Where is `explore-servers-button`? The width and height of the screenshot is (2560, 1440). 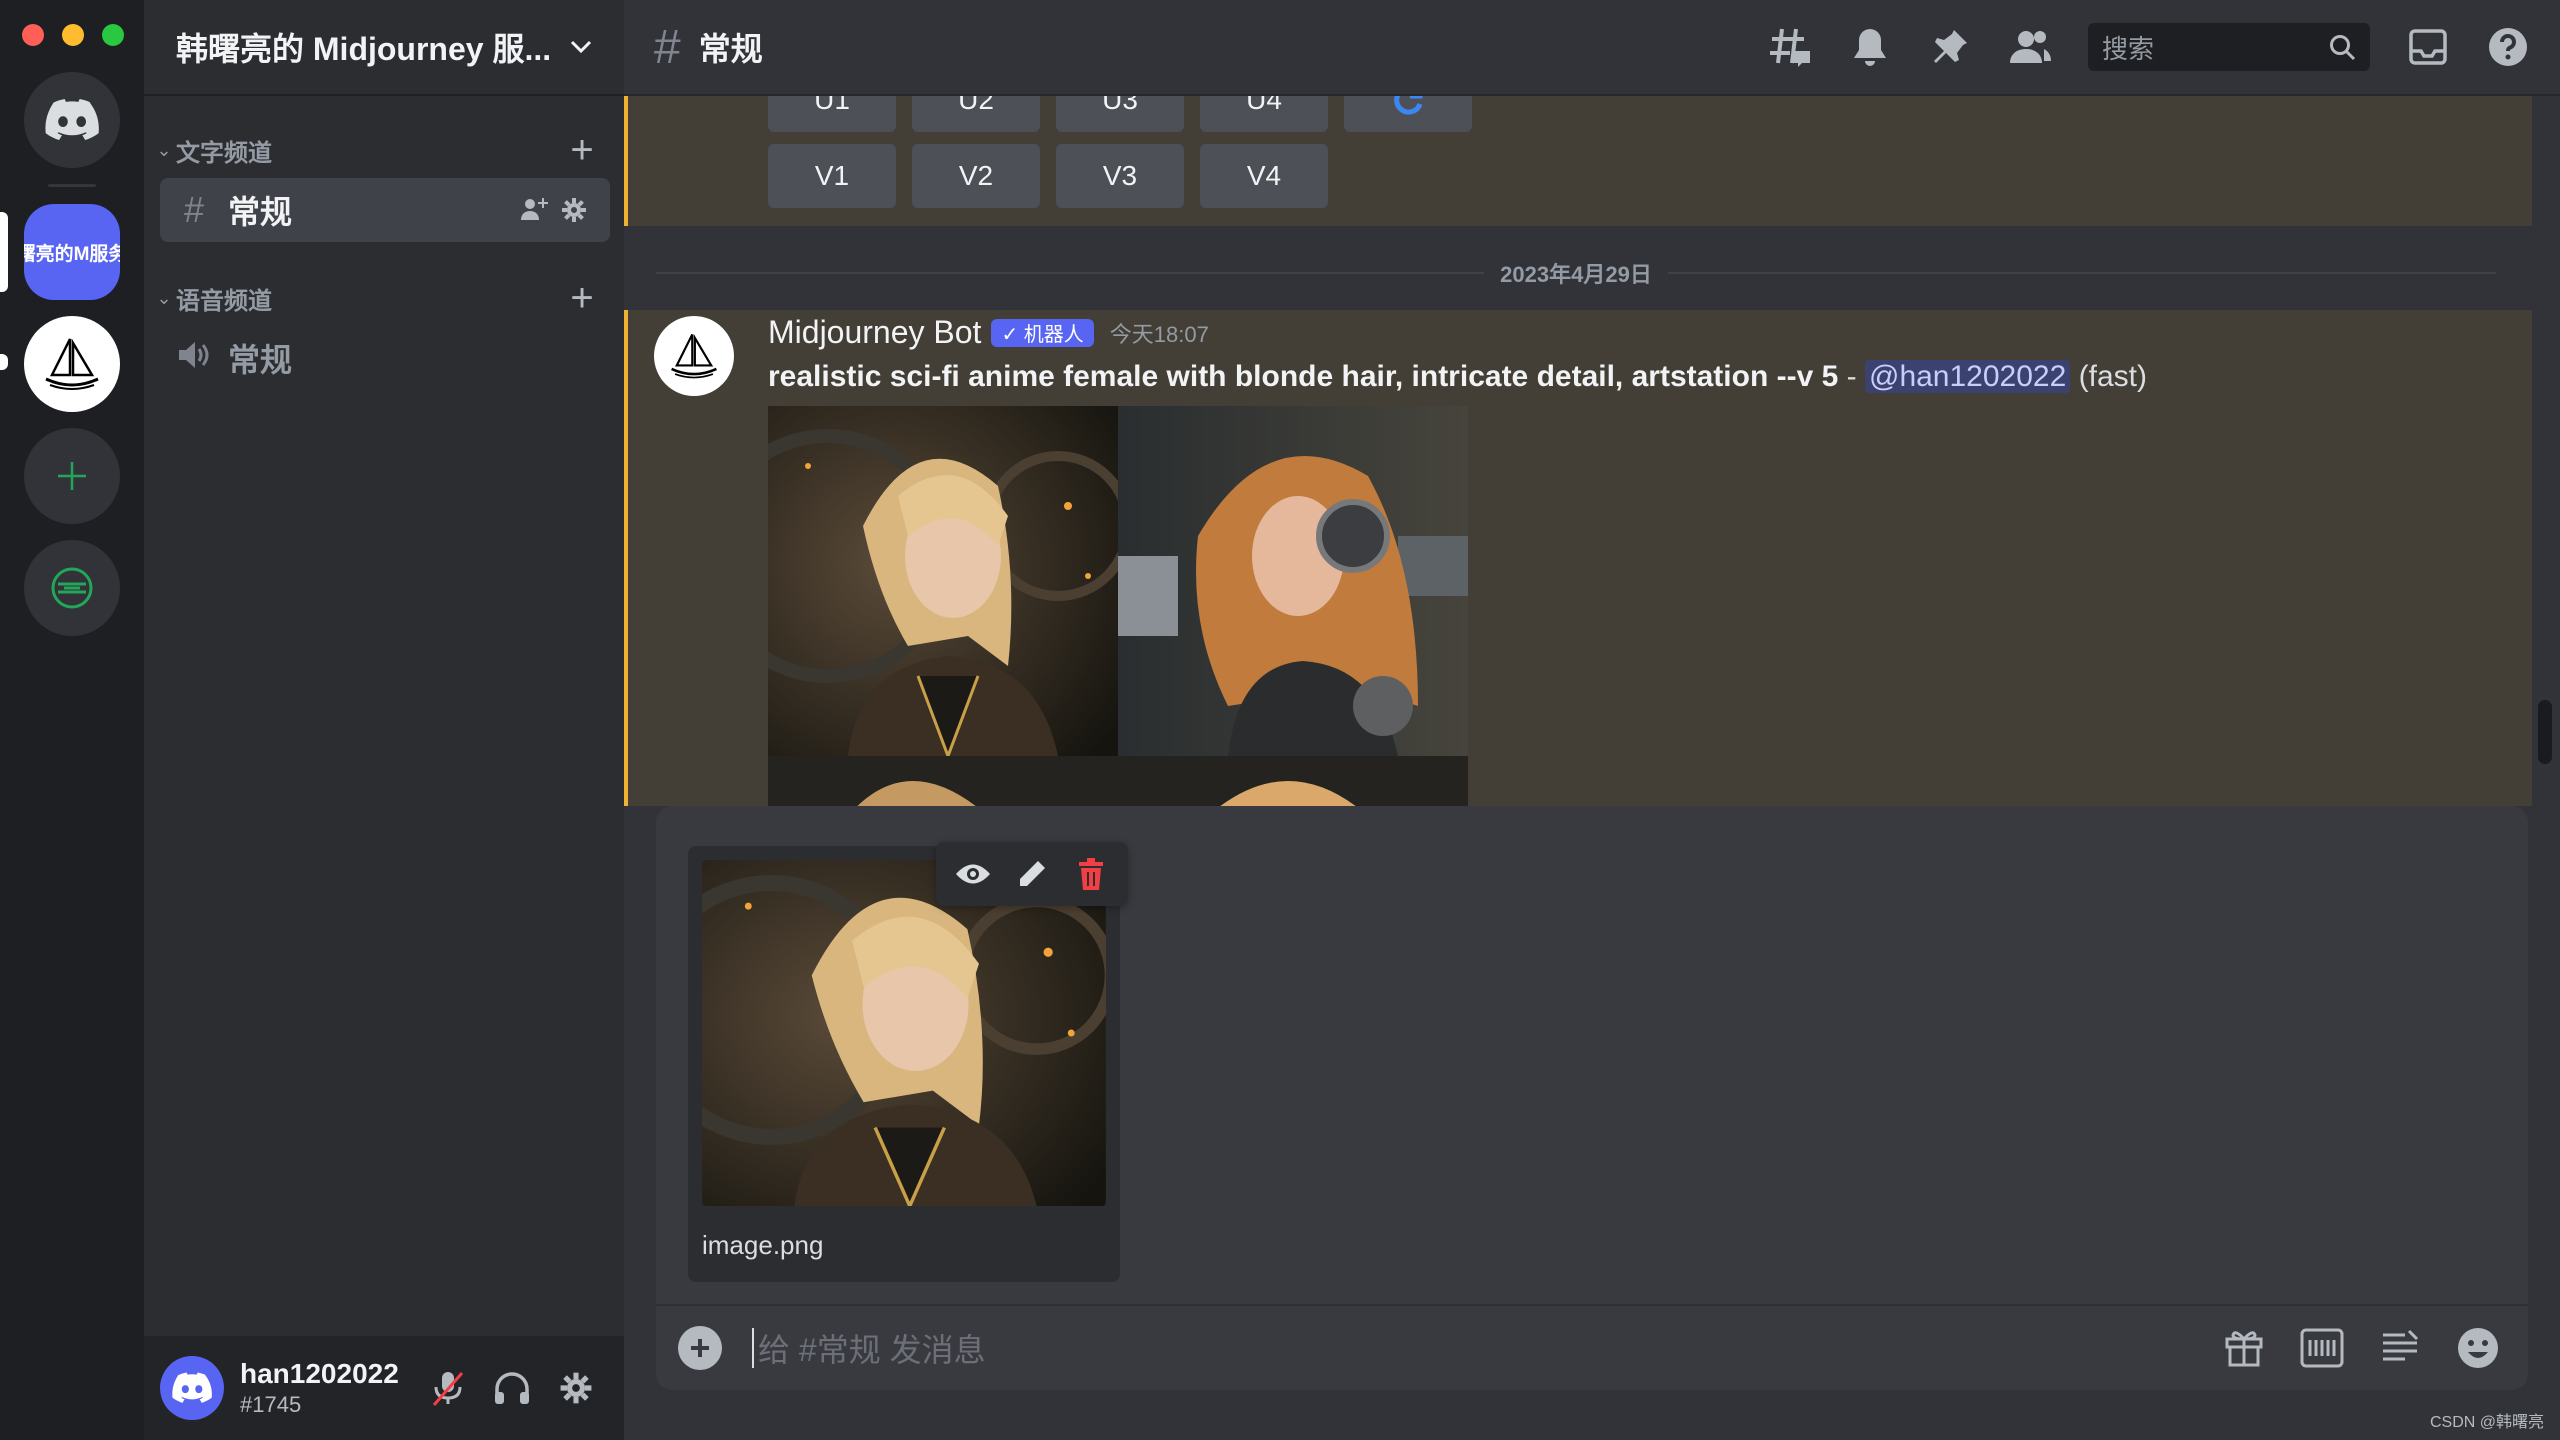
explore-servers-button is located at coordinates (72, 588).